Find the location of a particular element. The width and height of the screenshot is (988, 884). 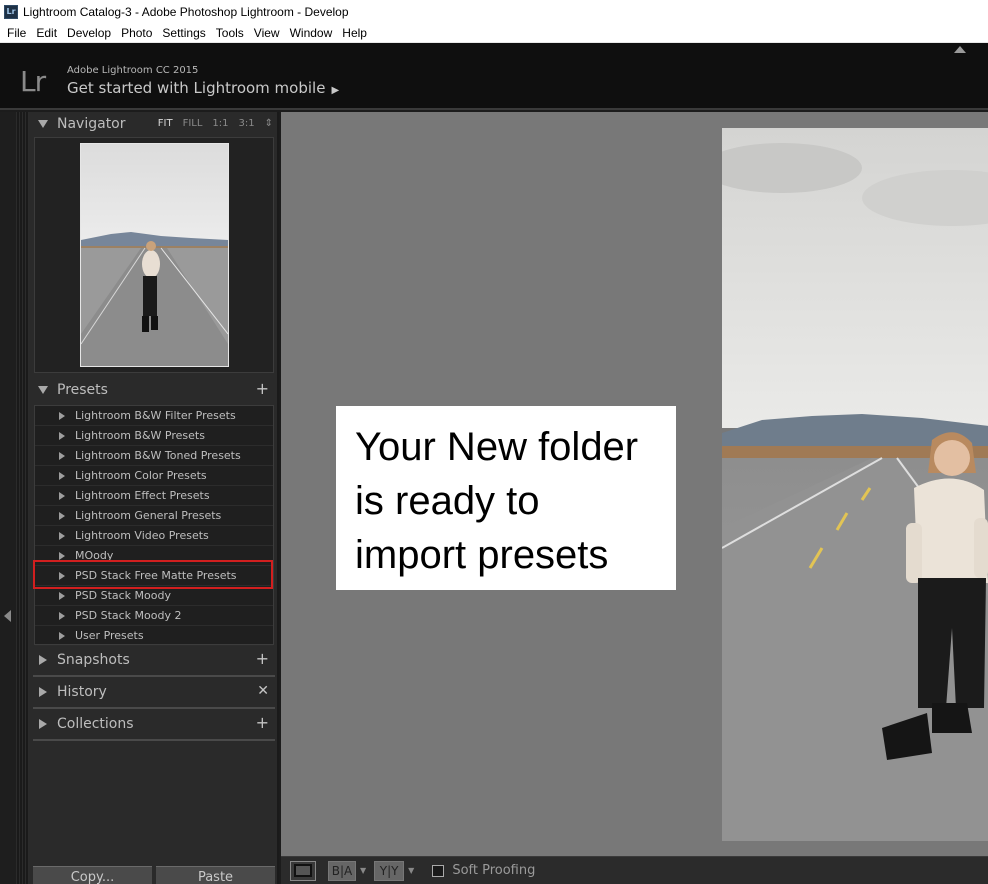

left-panel-edge is located at coordinates (8, 498).